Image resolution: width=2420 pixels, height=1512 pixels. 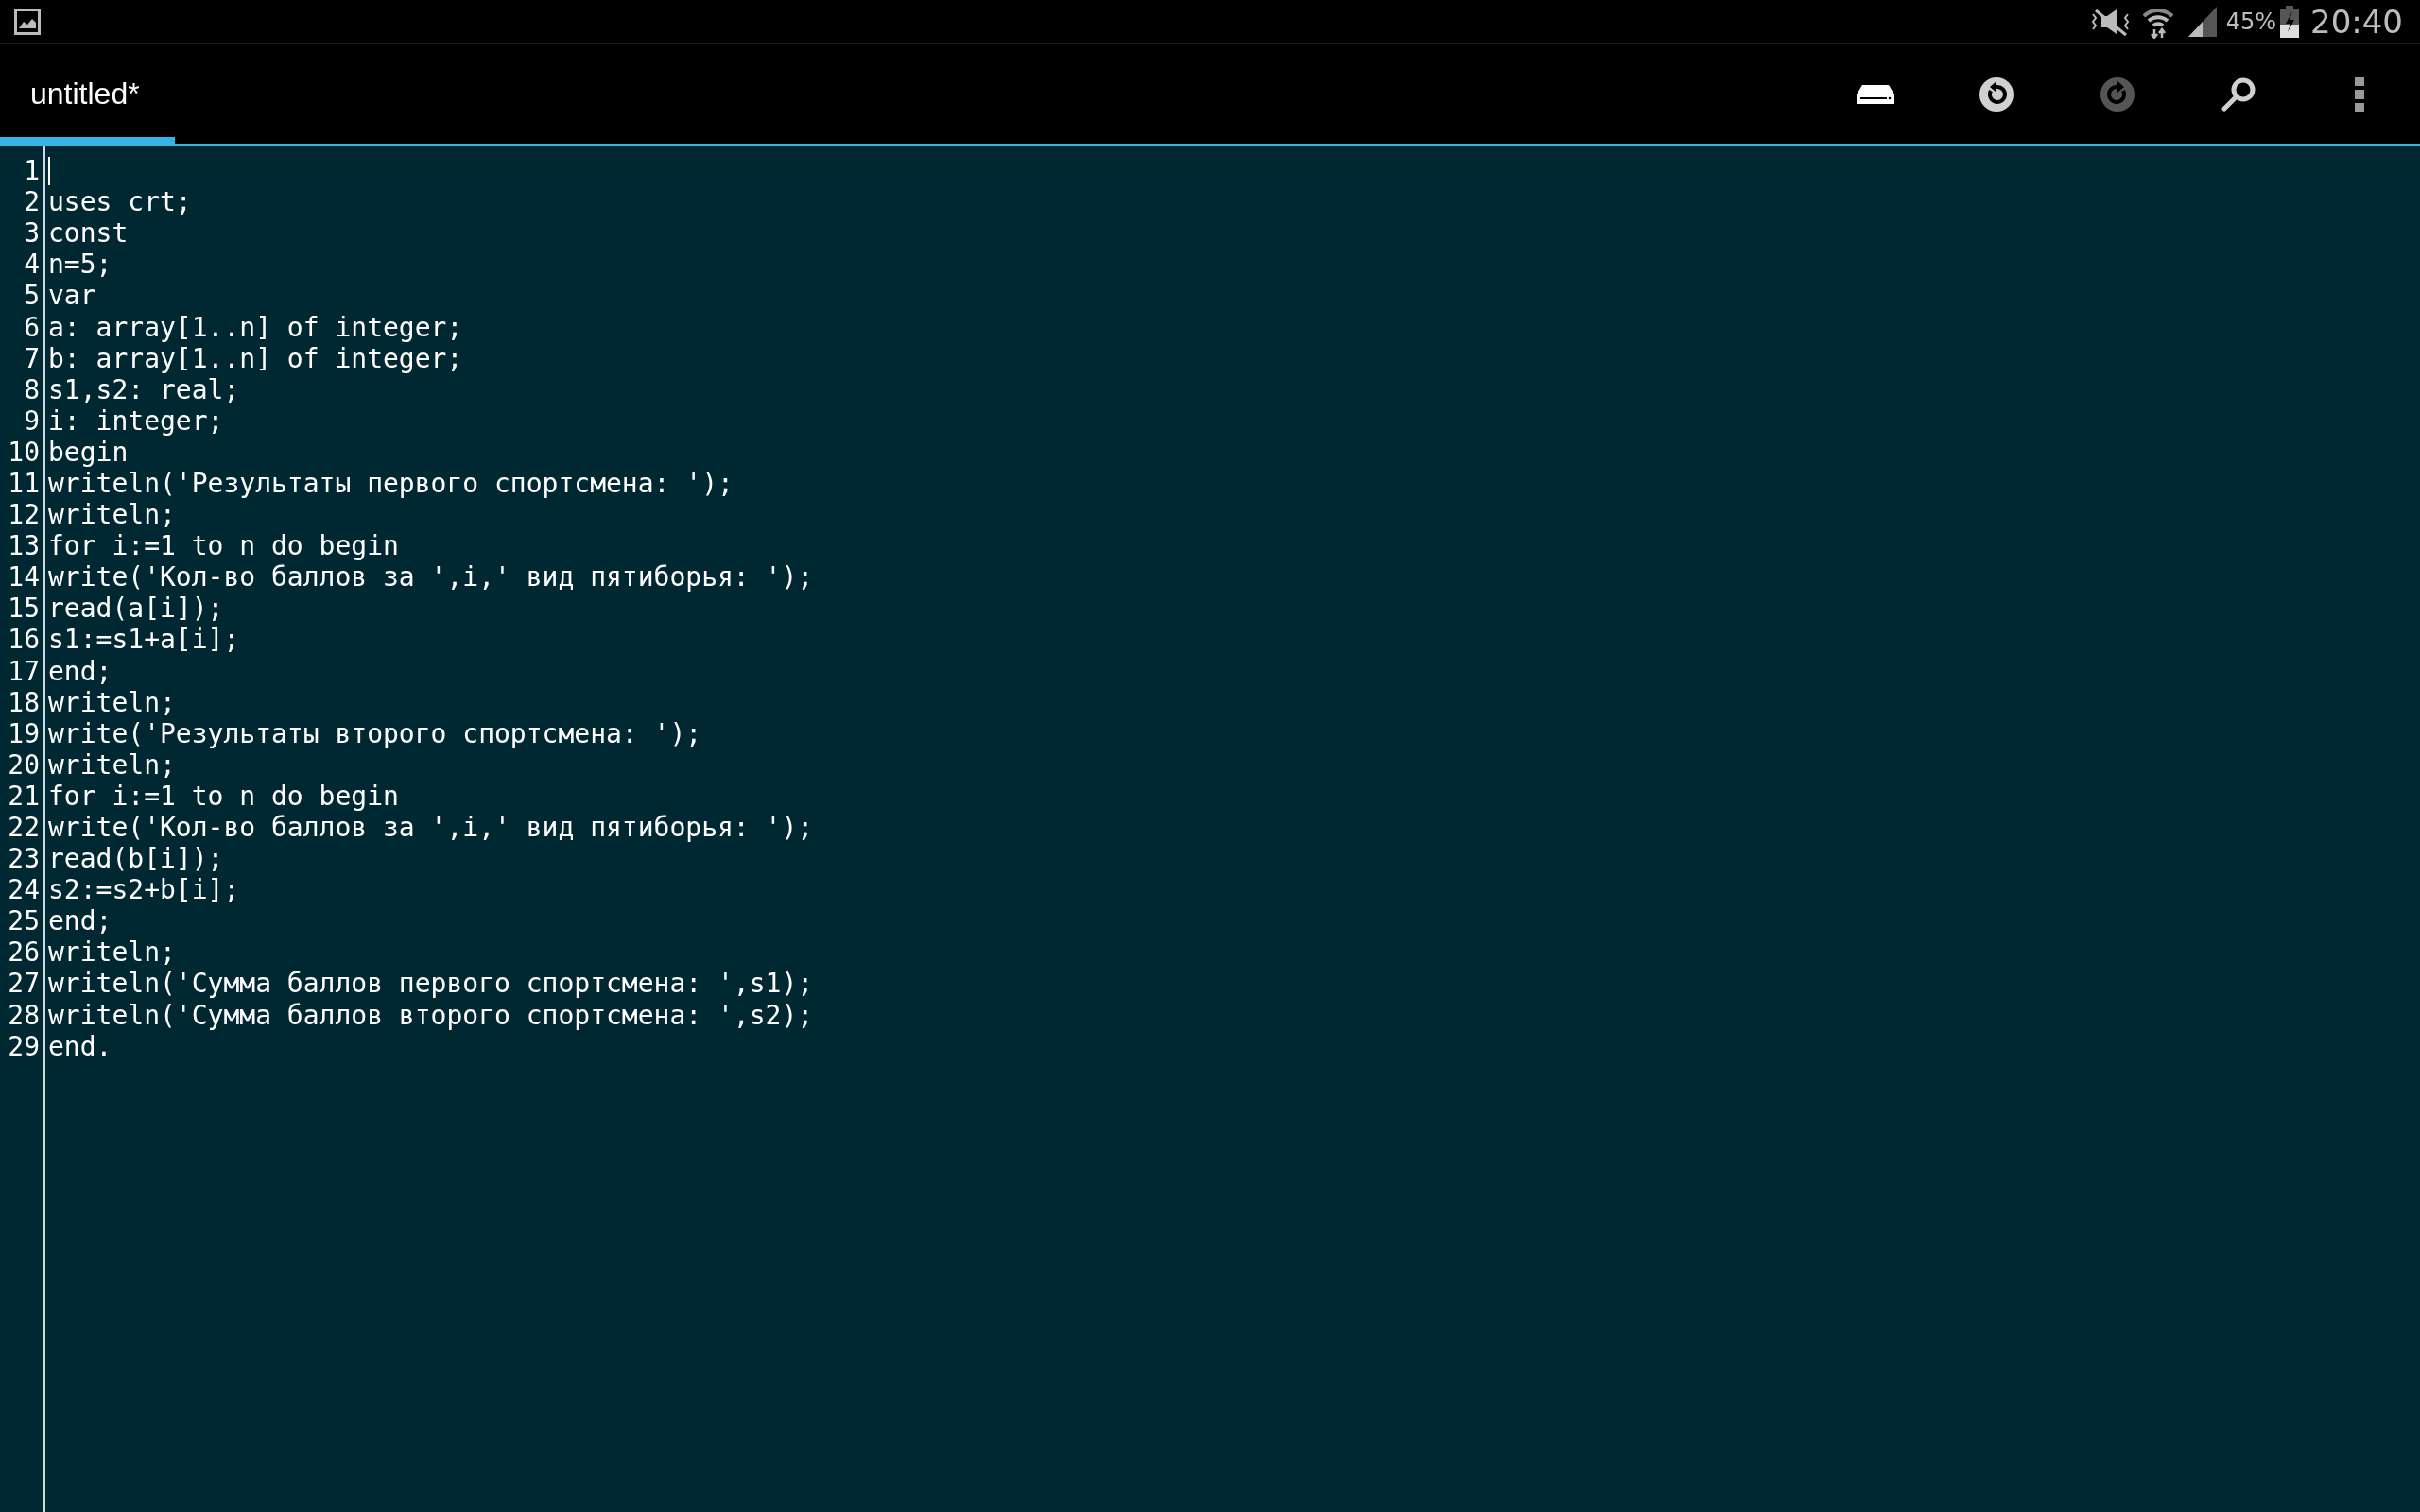 I want to click on muted-speaker-icon, so click(x=2110, y=22).